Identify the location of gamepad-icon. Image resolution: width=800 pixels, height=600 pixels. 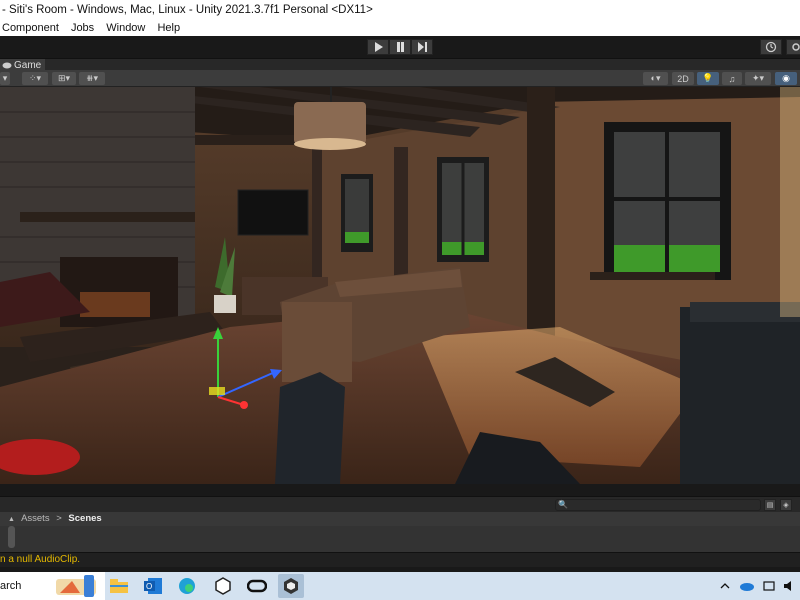
(7, 65).